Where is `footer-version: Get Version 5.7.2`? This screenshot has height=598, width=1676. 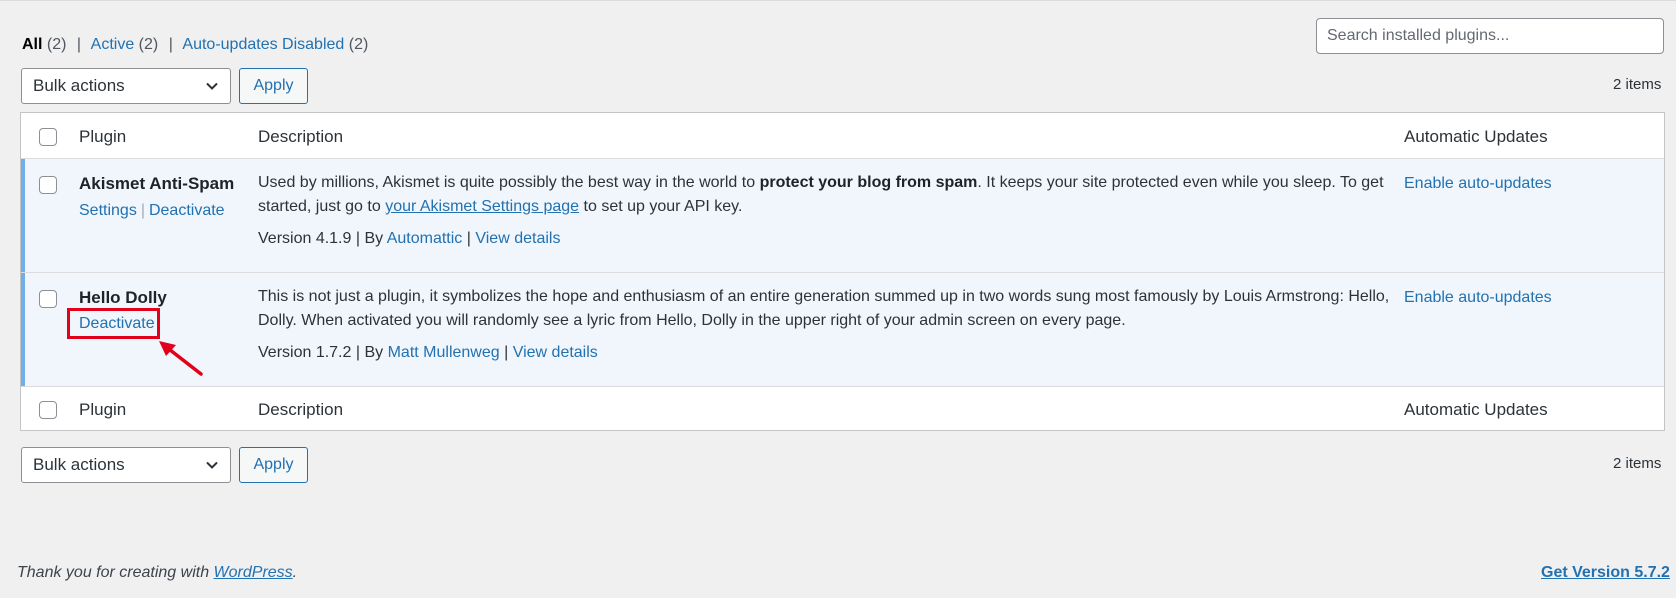 footer-version: Get Version 5.7.2 is located at coordinates (1605, 573).